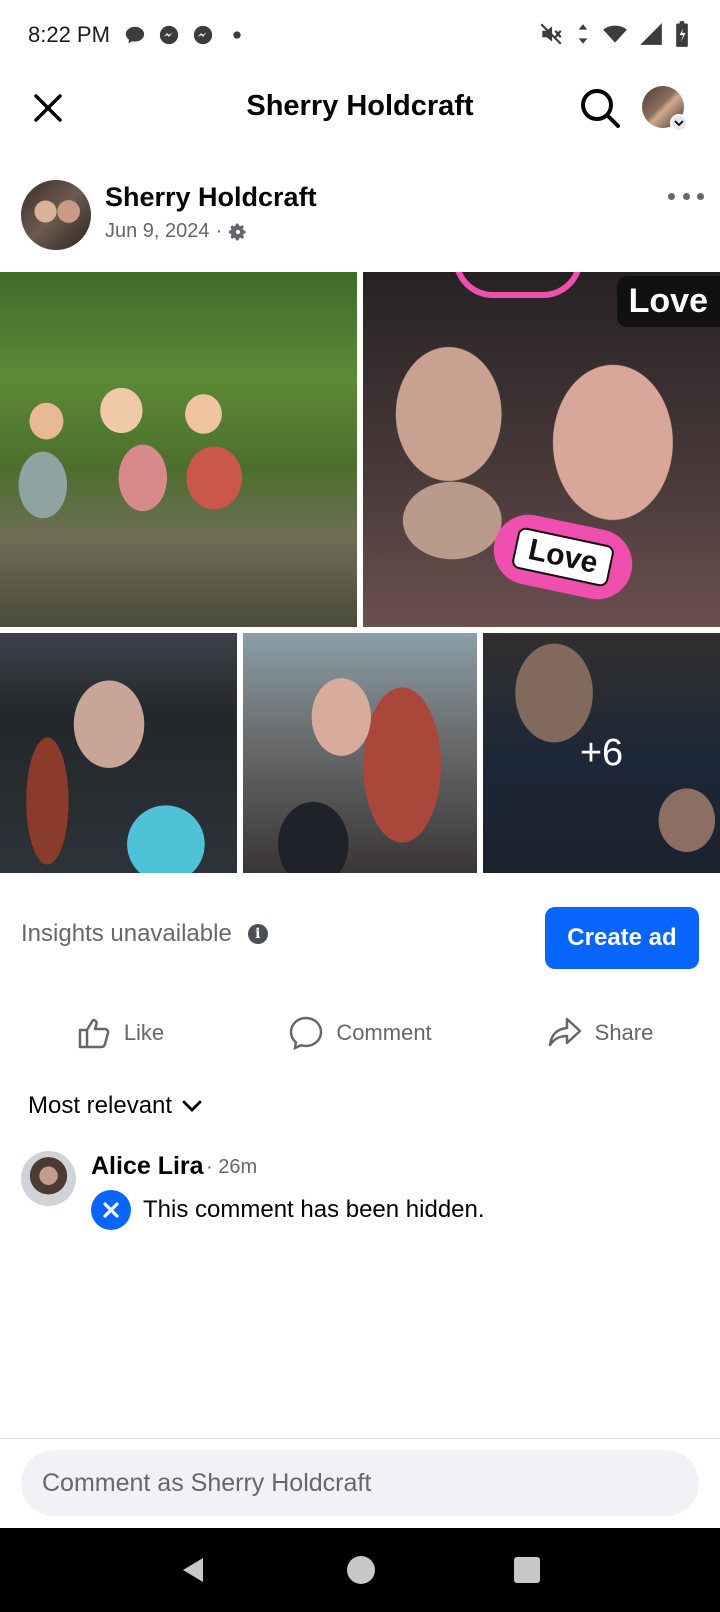 Image resolution: width=720 pixels, height=1612 pixels. Describe the element at coordinates (186, 35) in the screenshot. I see `status-notification-icons` at that location.